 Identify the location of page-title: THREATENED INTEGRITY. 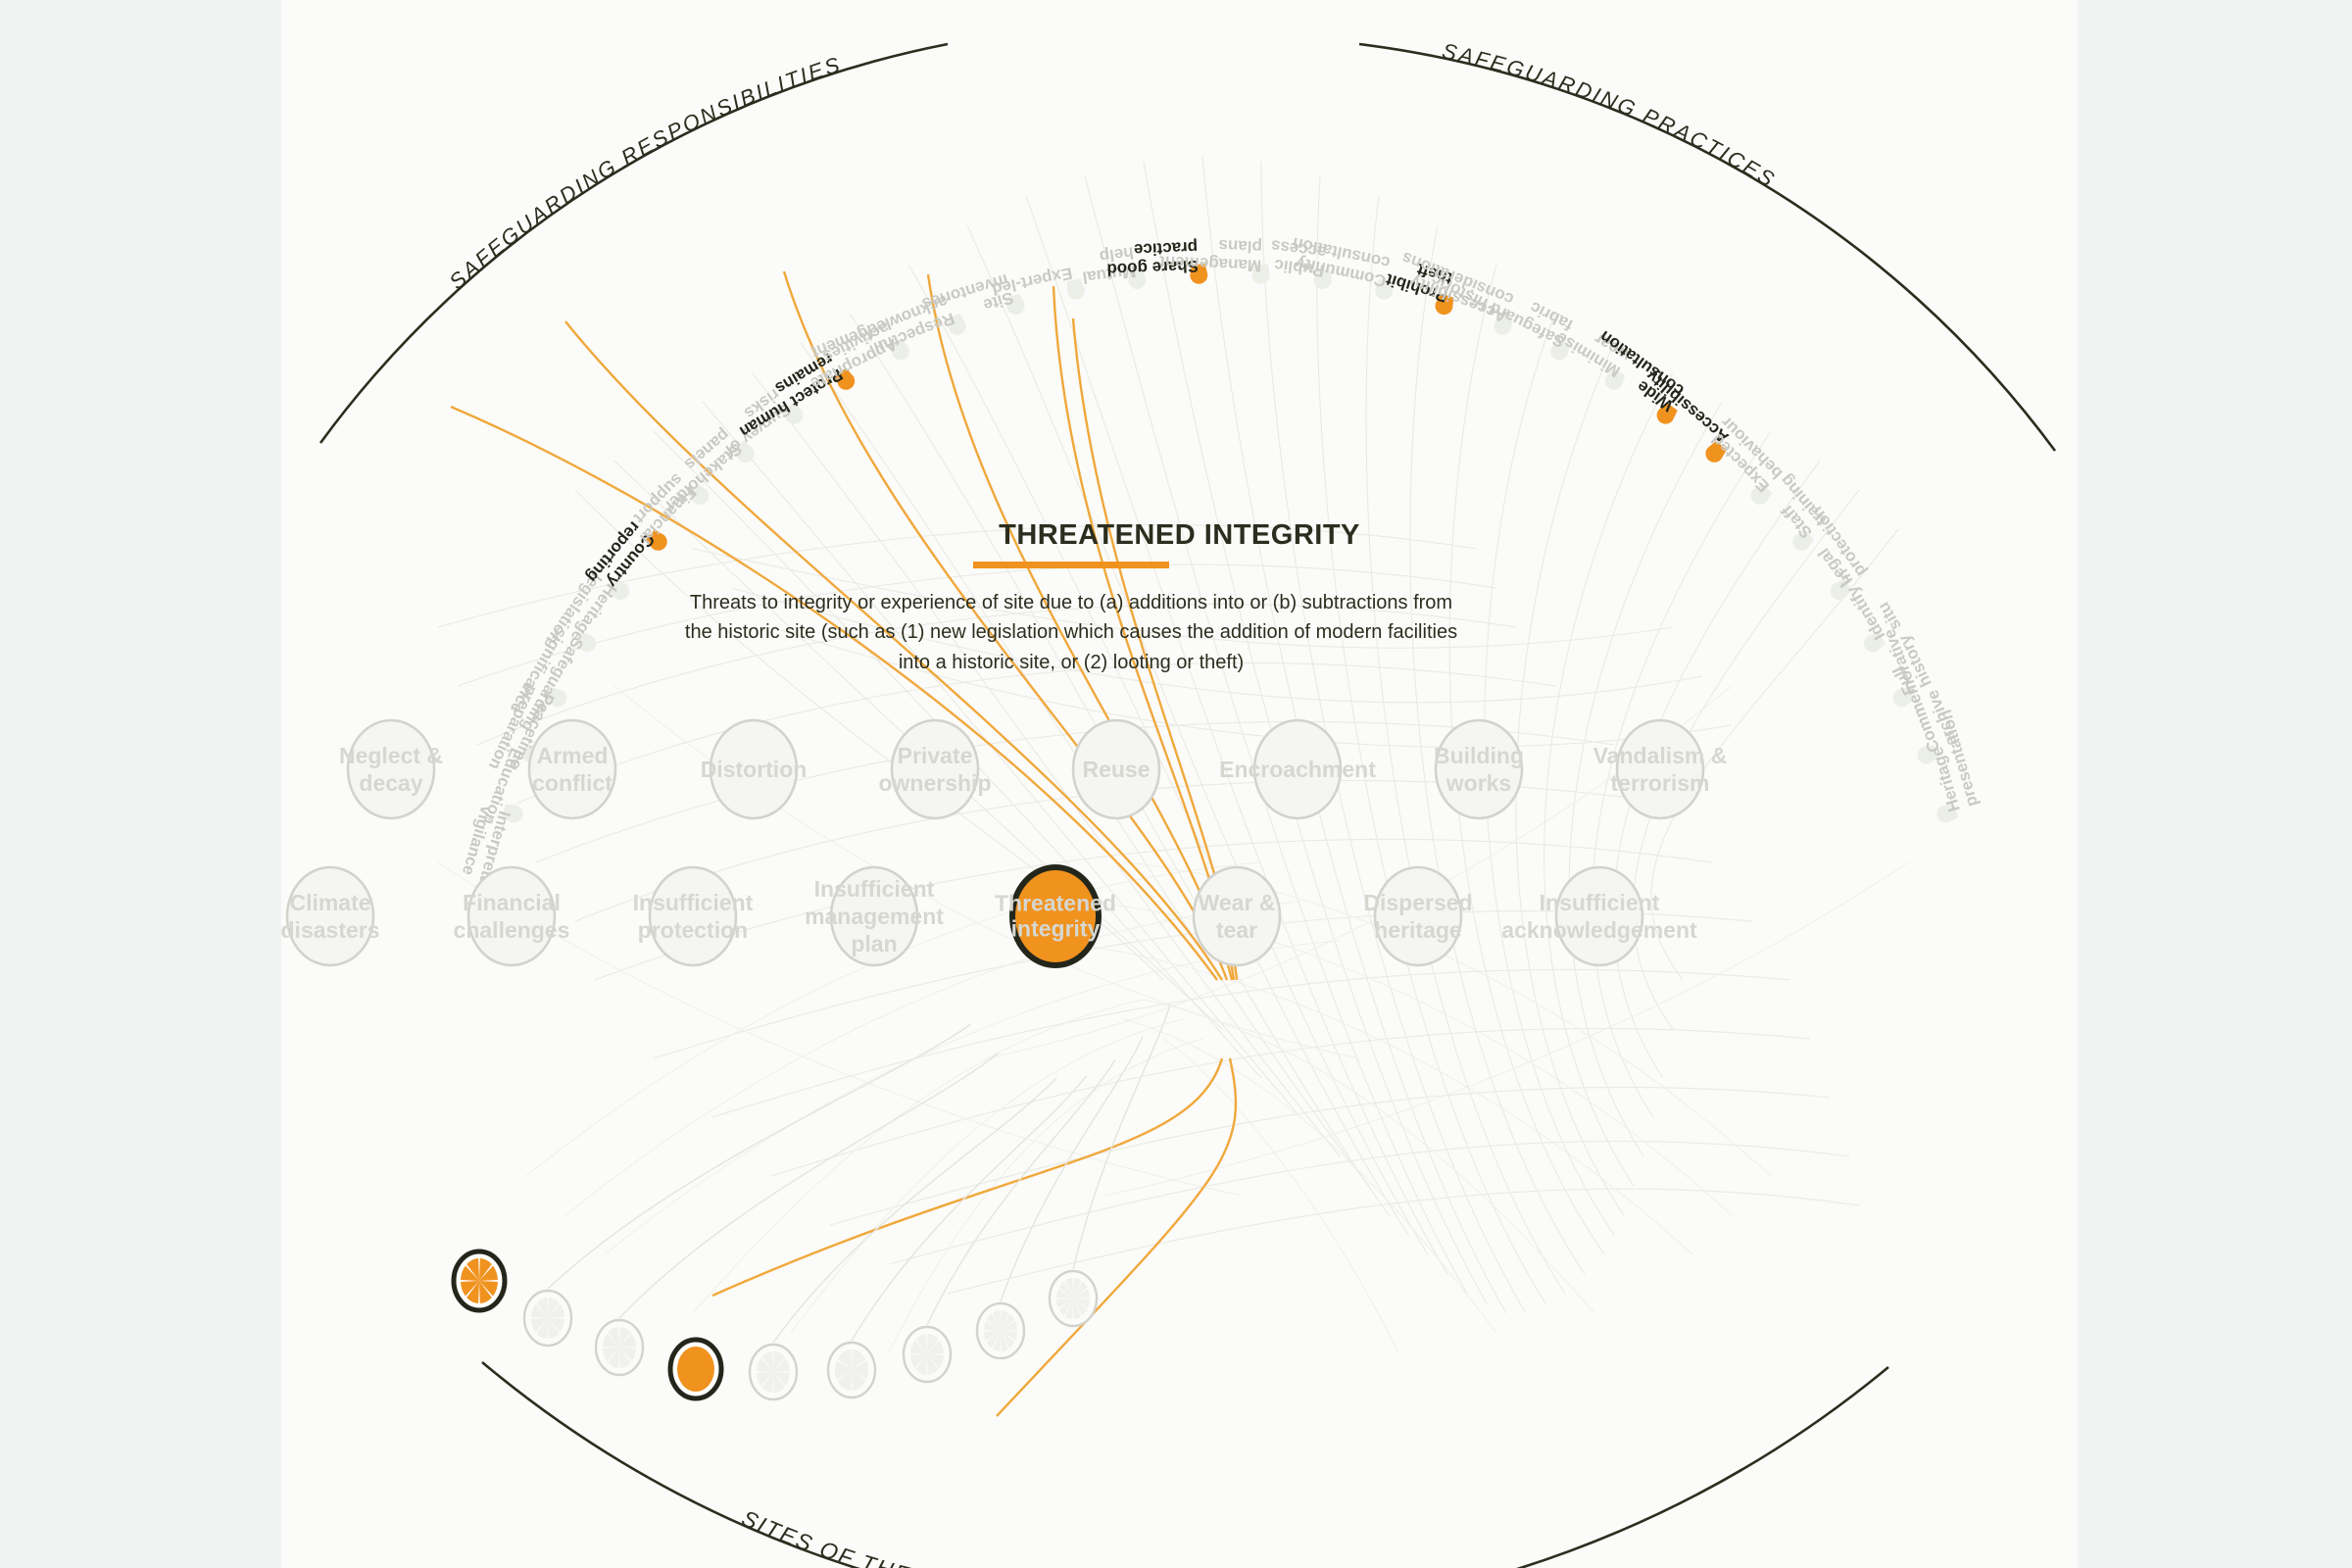
(1179, 535).